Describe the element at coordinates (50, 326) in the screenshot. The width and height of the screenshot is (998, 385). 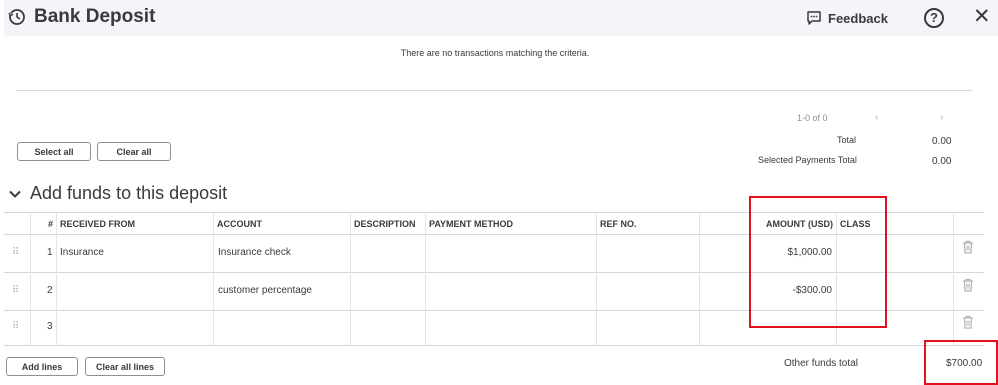
I see `row-number: 3` at that location.